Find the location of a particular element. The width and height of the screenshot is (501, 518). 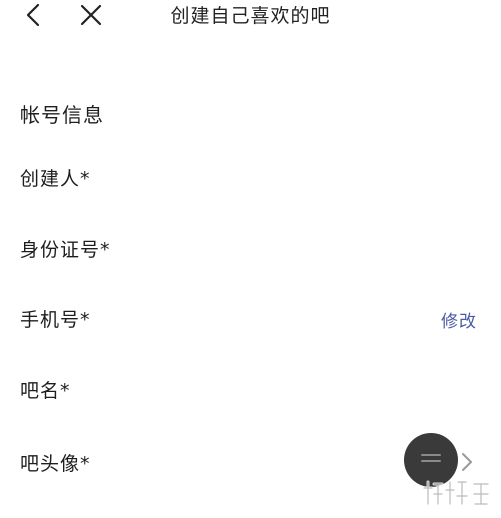

chevron-right-icon is located at coordinates (467, 462).